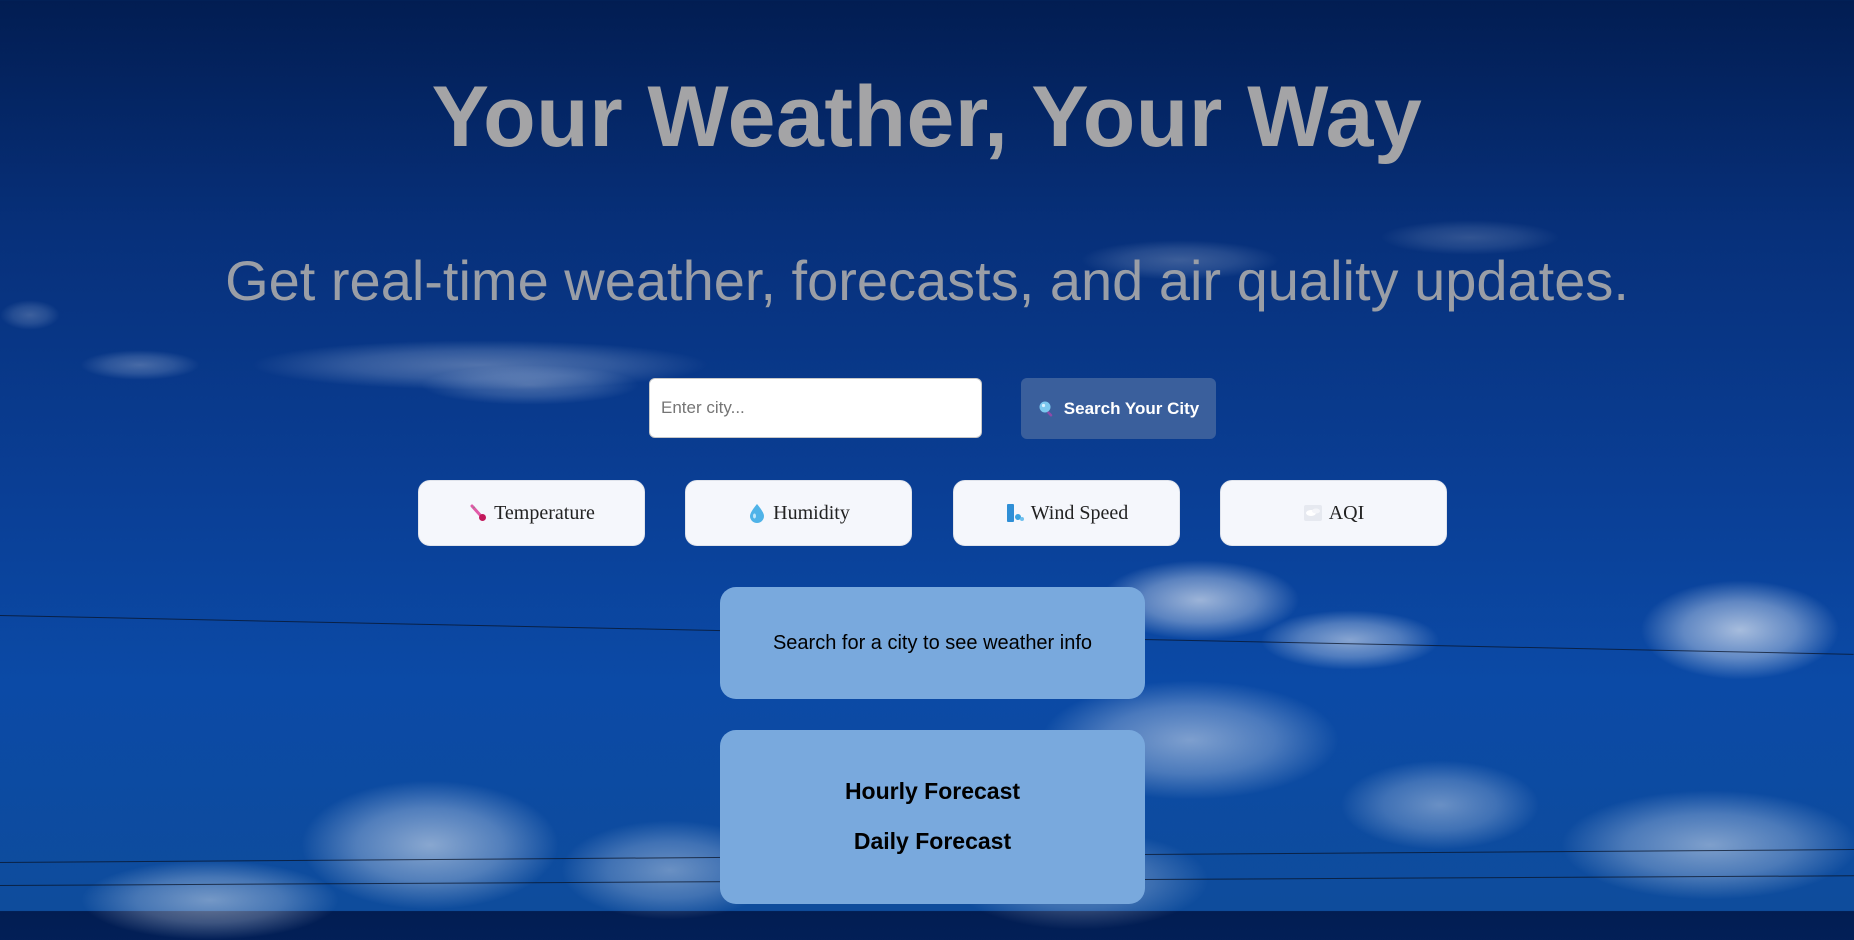 Image resolution: width=1854 pixels, height=940 pixels. What do you see at coordinates (1346, 512) in the screenshot?
I see `aqi-label: AQI` at bounding box center [1346, 512].